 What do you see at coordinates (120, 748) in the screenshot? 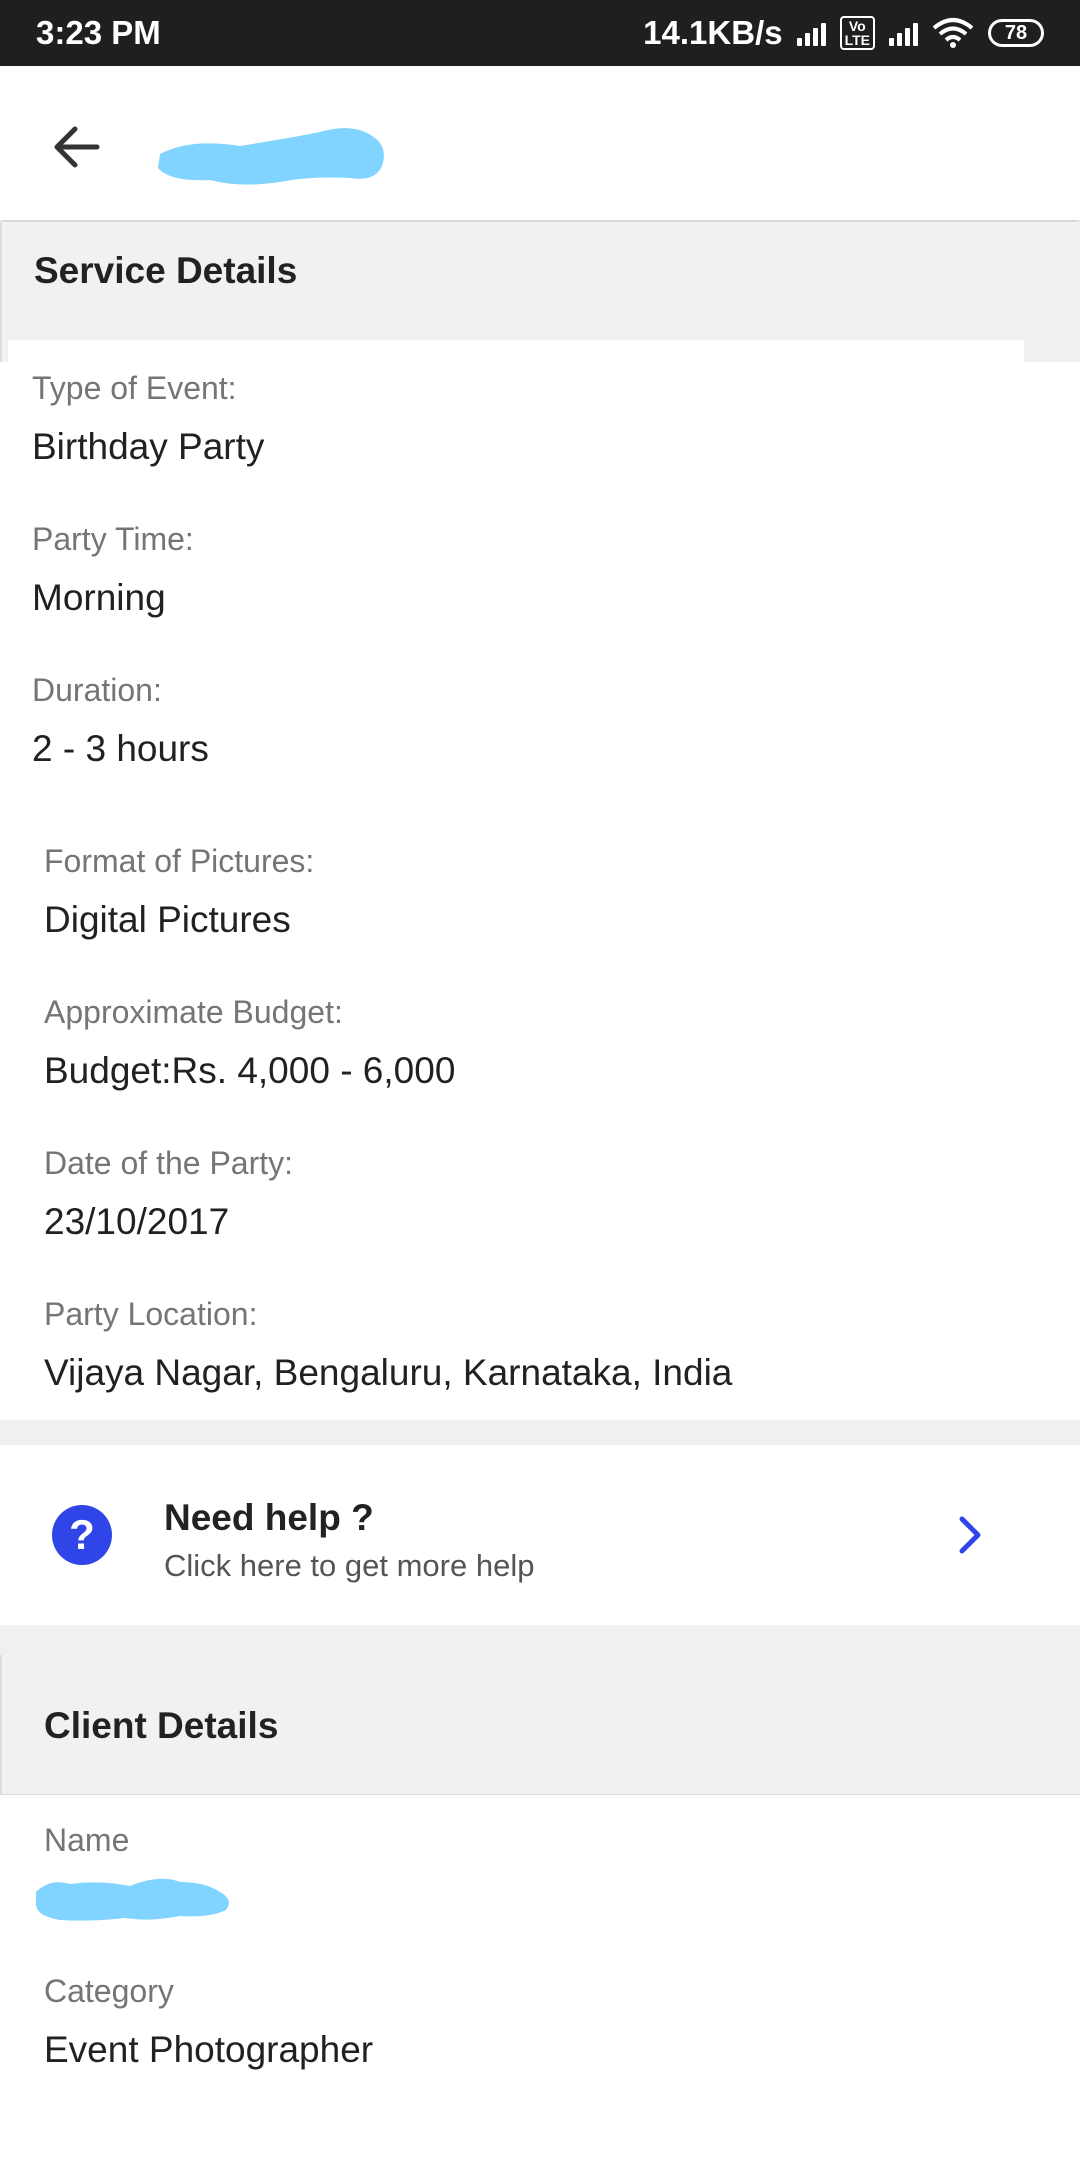
I see `field-value-duration: 2 - 3 hours` at bounding box center [120, 748].